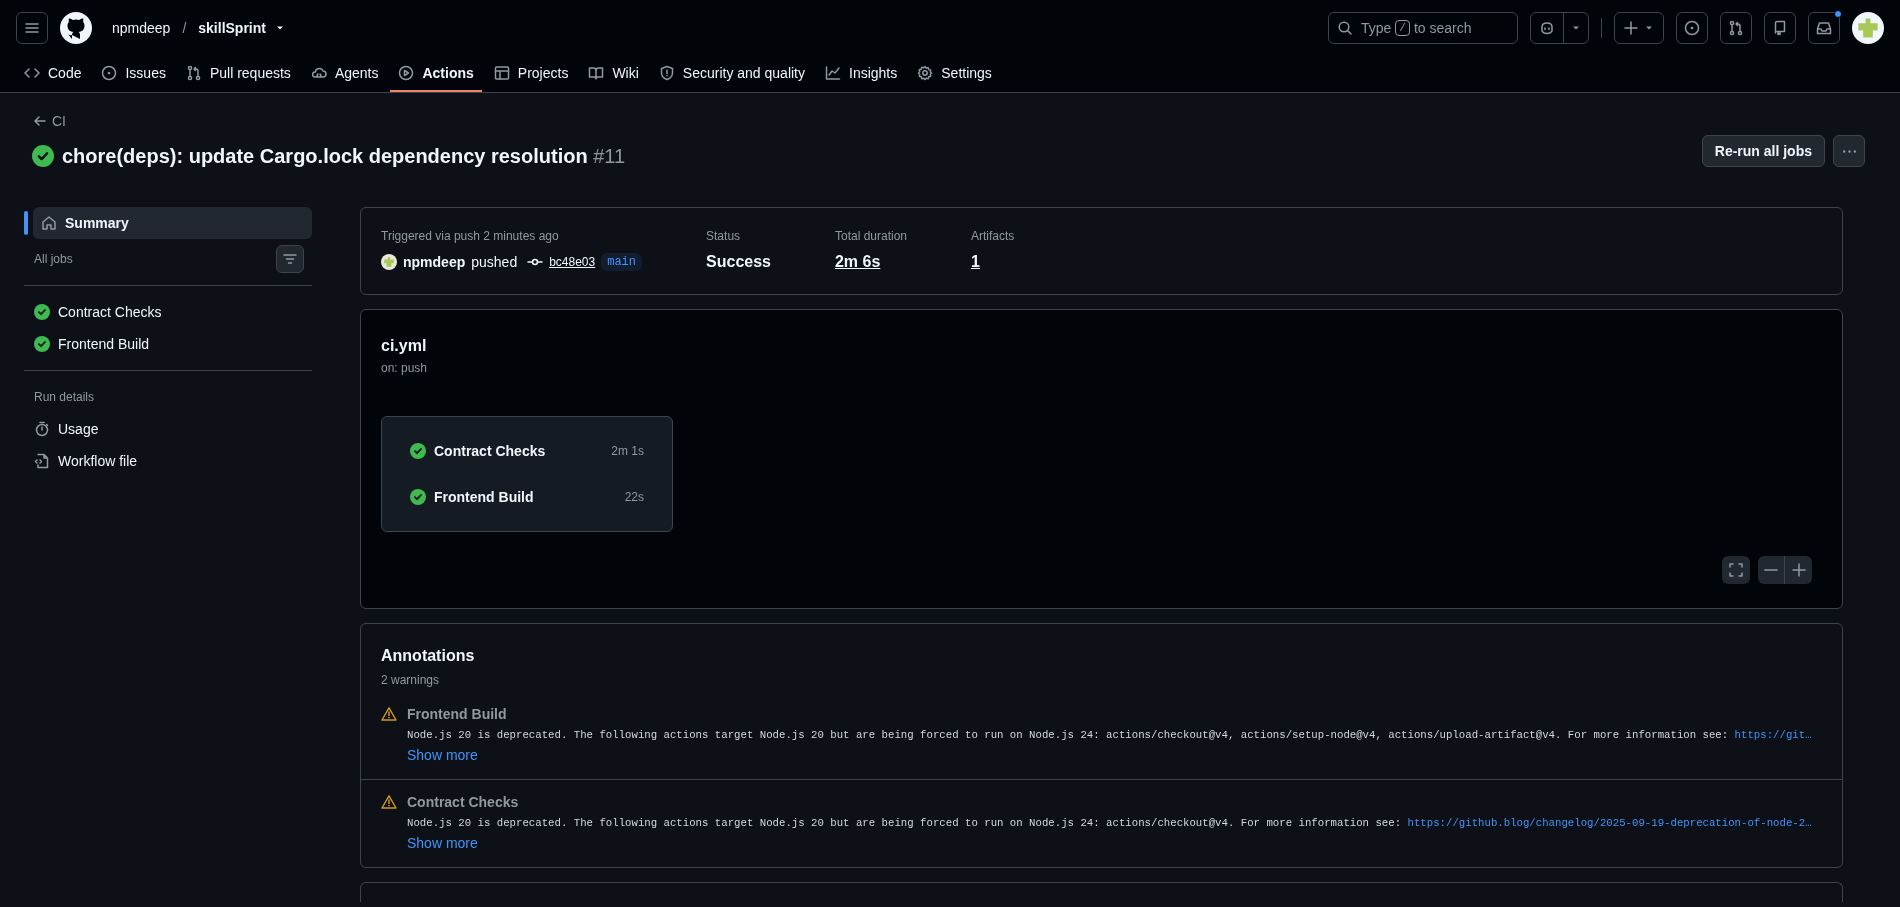 The image size is (1900, 907). What do you see at coordinates (238, 73) in the screenshot?
I see `repository-tab: Pull requests` at bounding box center [238, 73].